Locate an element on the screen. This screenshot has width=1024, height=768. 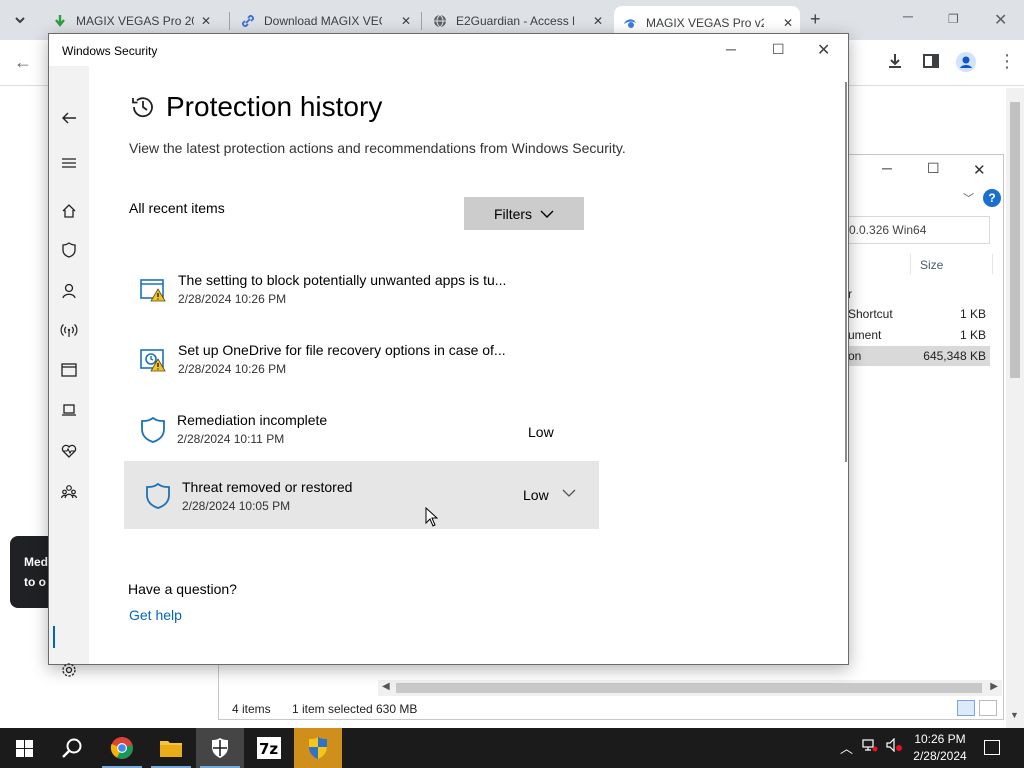
get-help-link: Get help is located at coordinates (155, 615).